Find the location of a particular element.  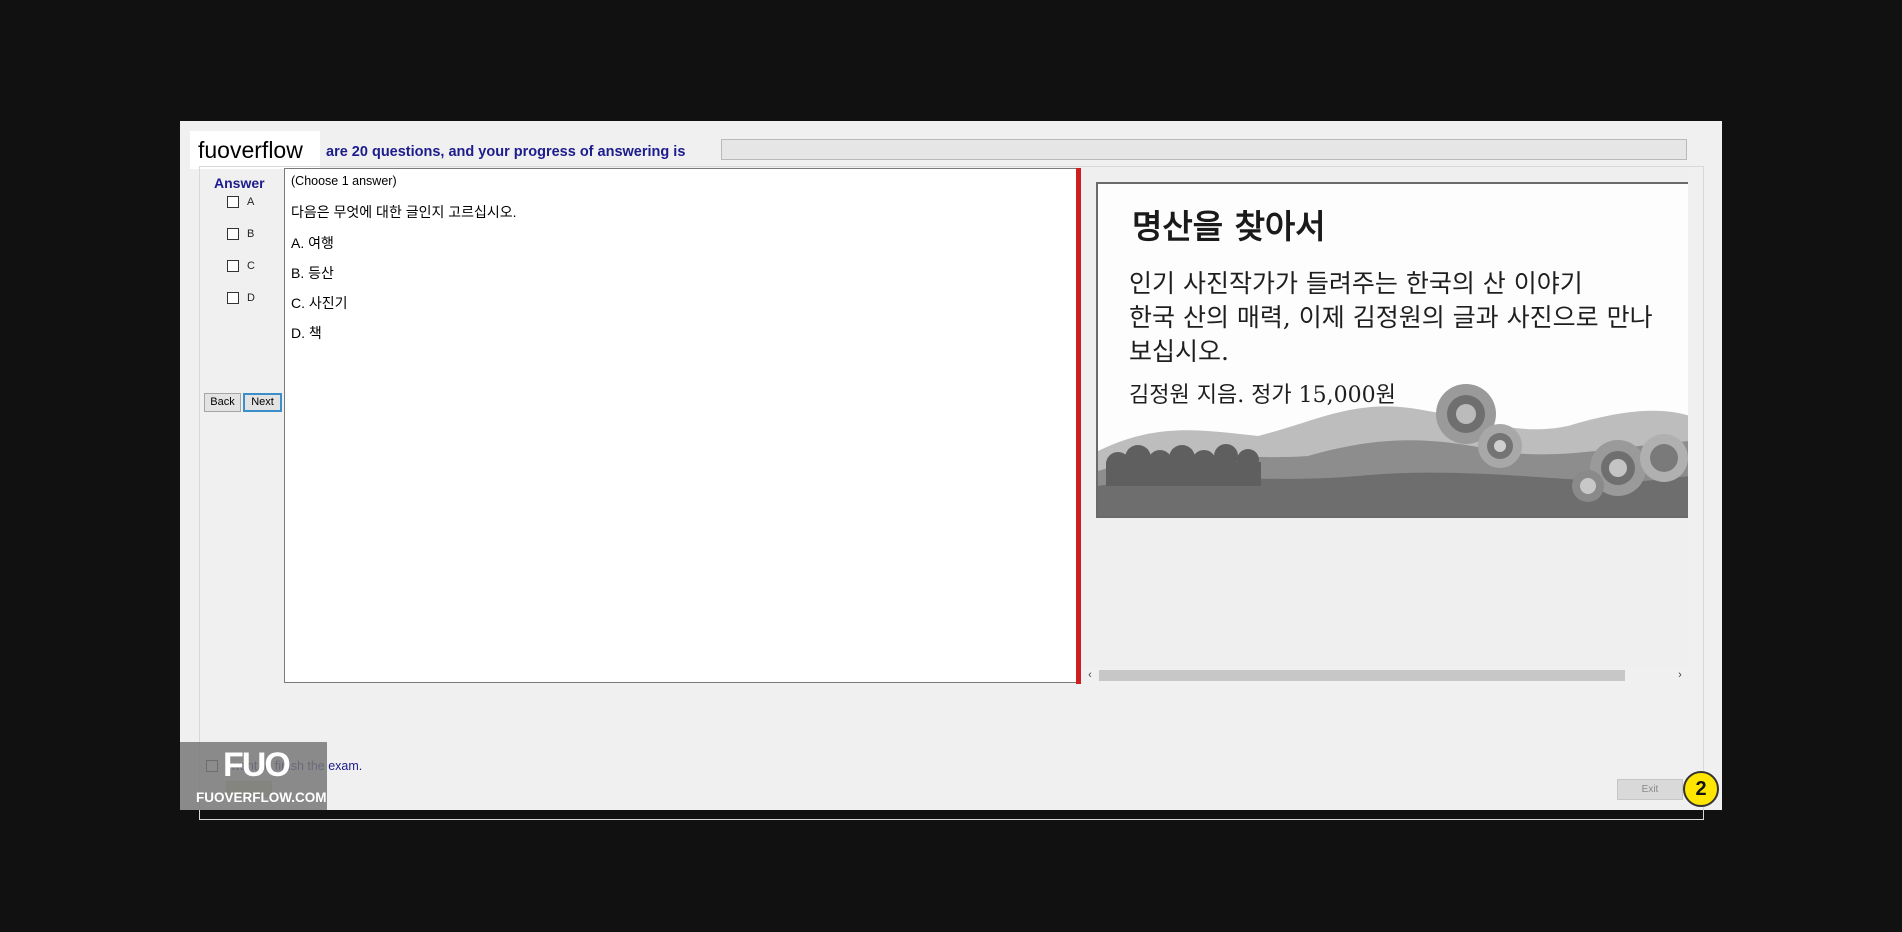

checkbox-d is located at coordinates (233, 298).